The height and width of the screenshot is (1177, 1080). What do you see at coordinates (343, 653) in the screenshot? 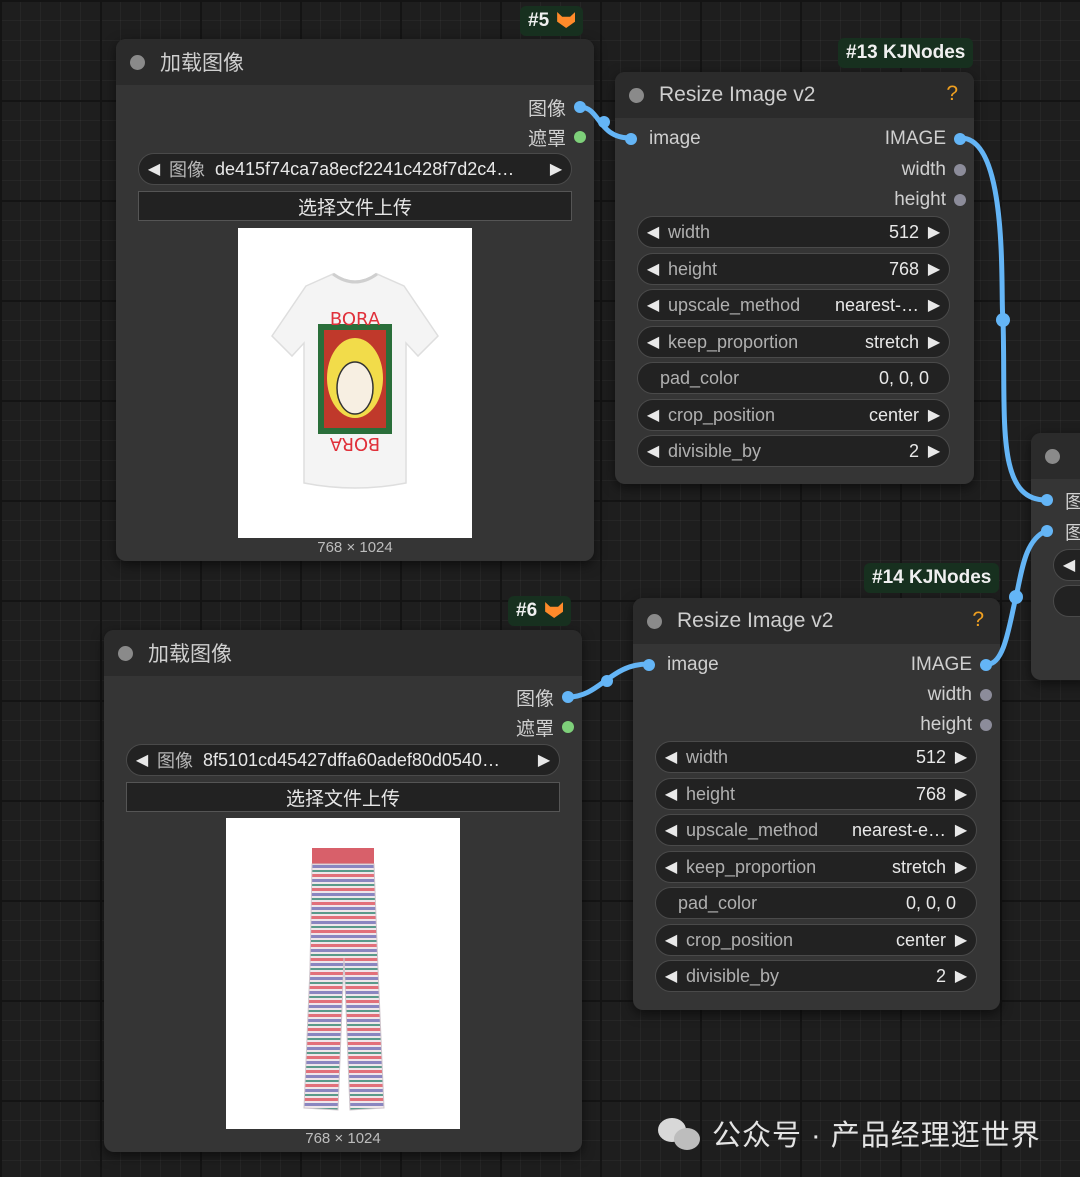
I see `node6-header: 加载图像` at bounding box center [343, 653].